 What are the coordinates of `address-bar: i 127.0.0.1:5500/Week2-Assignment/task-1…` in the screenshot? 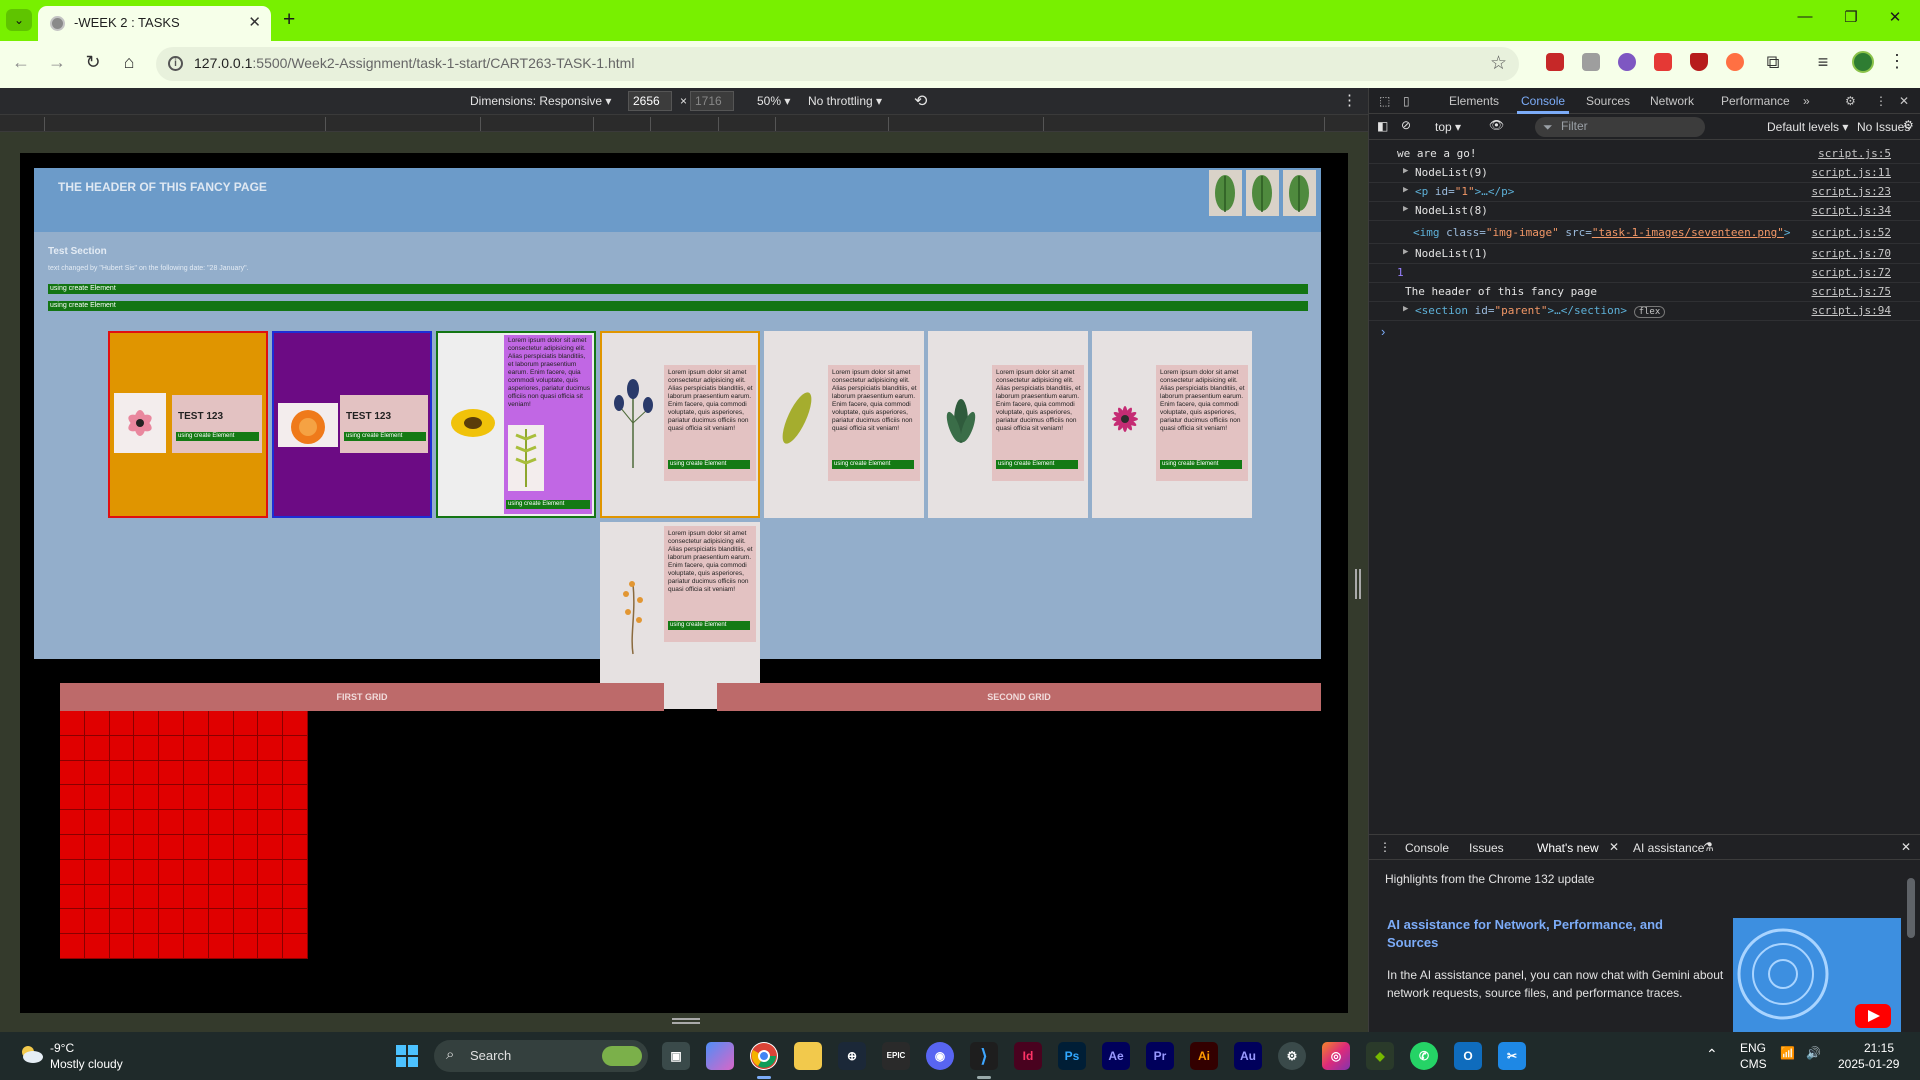 It's located at (837, 64).